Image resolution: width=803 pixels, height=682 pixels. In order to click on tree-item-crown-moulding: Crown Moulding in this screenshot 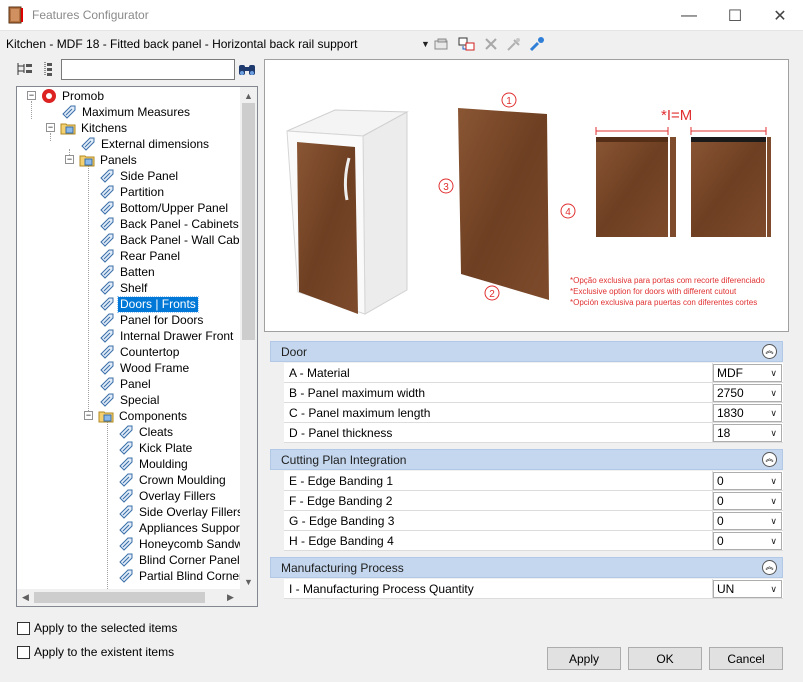, I will do `click(173, 480)`.